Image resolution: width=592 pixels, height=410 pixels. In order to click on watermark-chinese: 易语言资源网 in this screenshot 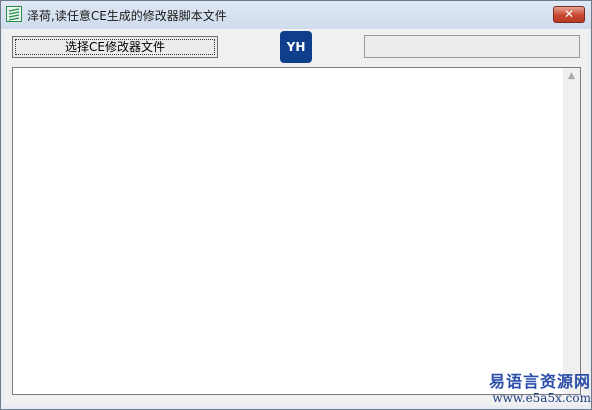, I will do `click(539, 381)`.